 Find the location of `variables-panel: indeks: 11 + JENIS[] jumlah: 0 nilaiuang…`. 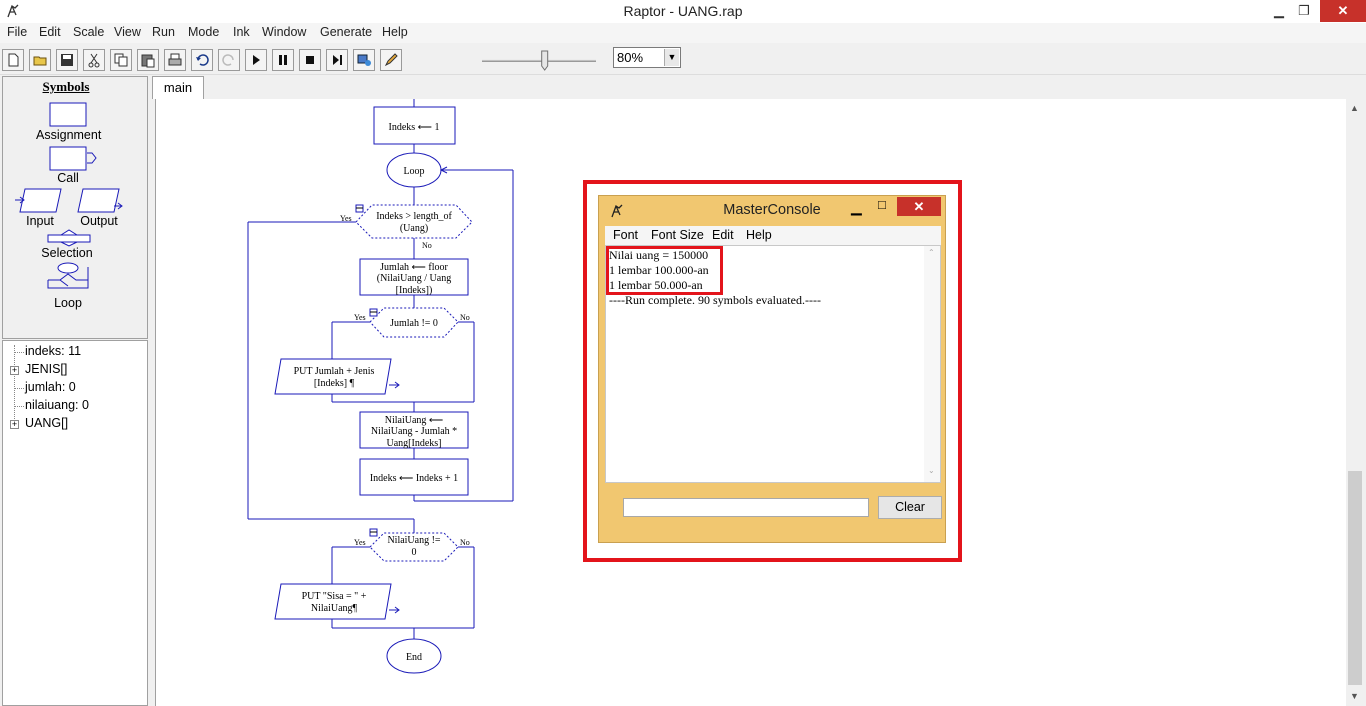

variables-panel: indeks: 11 + JENIS[] jumlah: 0 nilaiuang… is located at coordinates (75, 523).